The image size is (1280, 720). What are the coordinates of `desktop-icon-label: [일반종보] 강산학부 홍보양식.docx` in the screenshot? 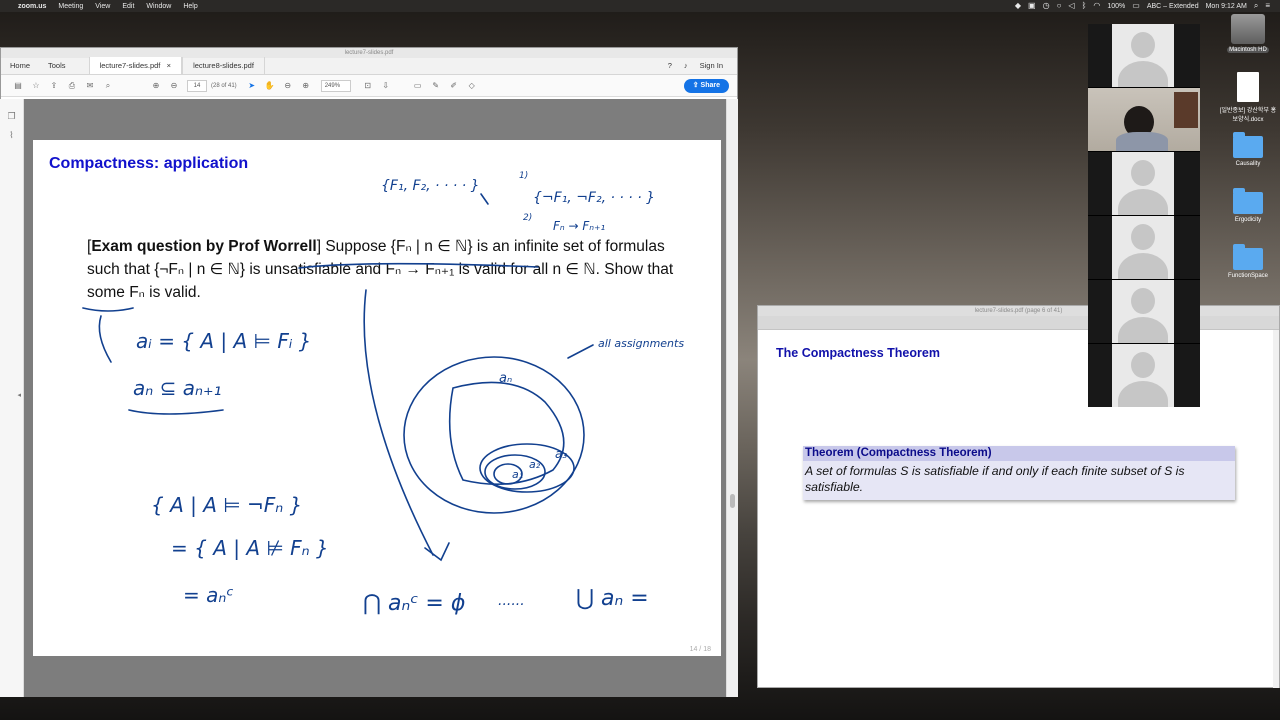 It's located at (1248, 115).